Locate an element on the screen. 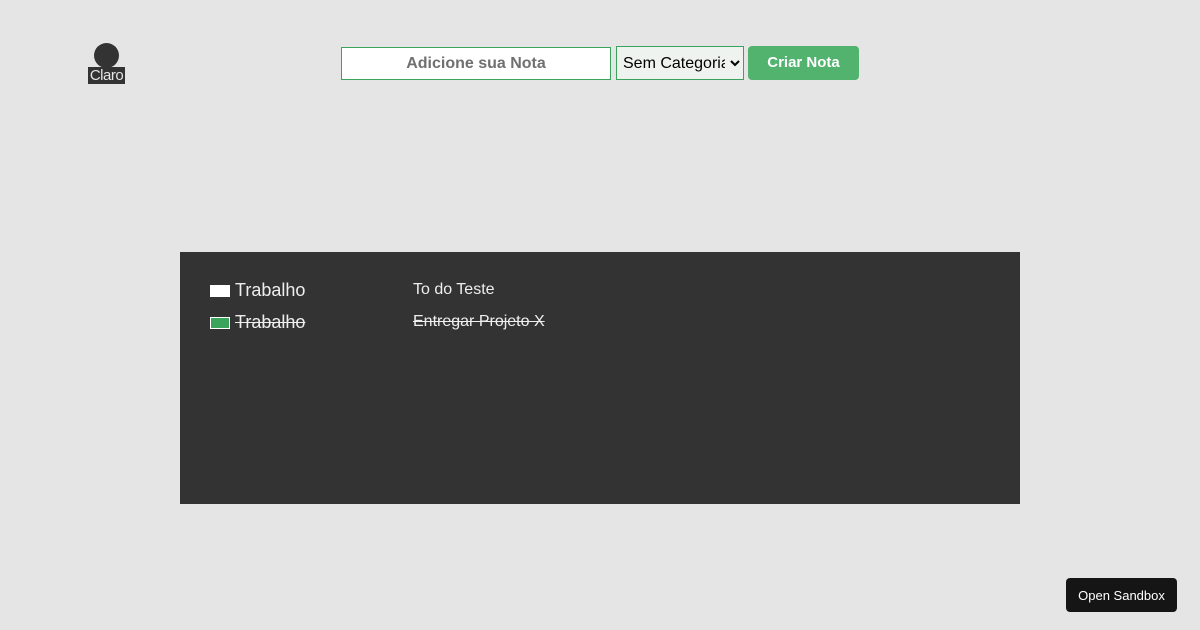  theme-toggle-label: Claro is located at coordinates (106, 75).